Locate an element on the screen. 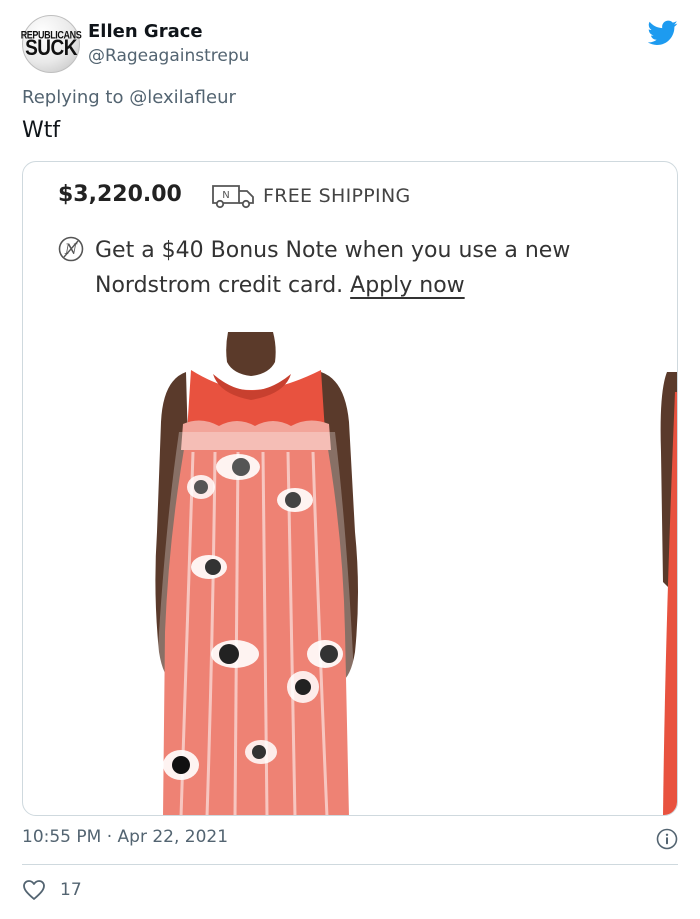 The image size is (700, 919). footer-divider is located at coordinates (350, 864).